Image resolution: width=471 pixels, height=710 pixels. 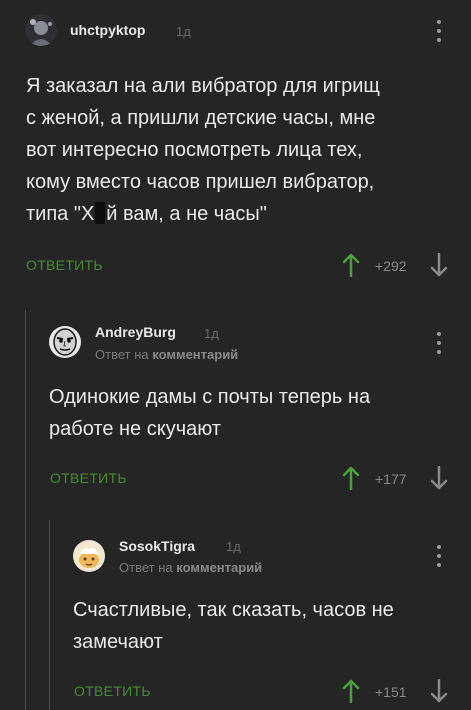 I want to click on comment-text-line: типа "Х й вам, а не часы", so click(x=241, y=214).